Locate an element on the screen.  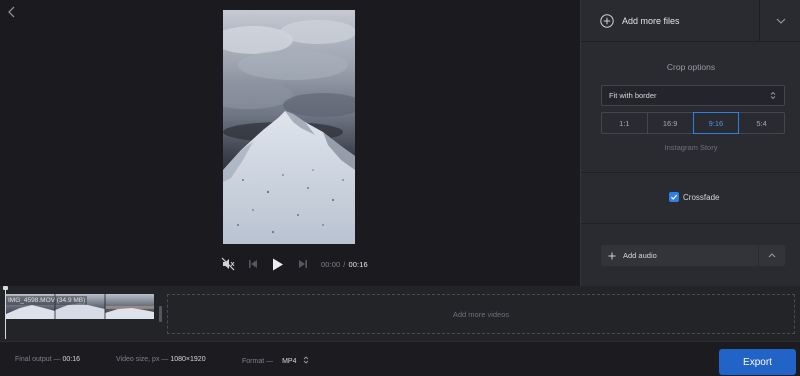
crop-mode-select: Fit with border is located at coordinates (693, 95).